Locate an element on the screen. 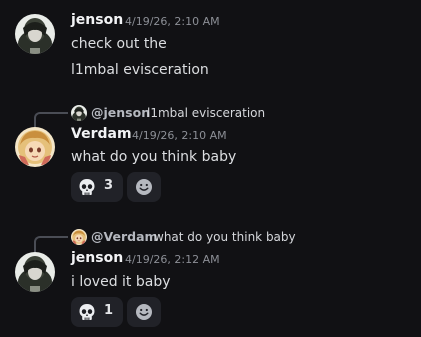  author-name: Verdam is located at coordinates (101, 134).